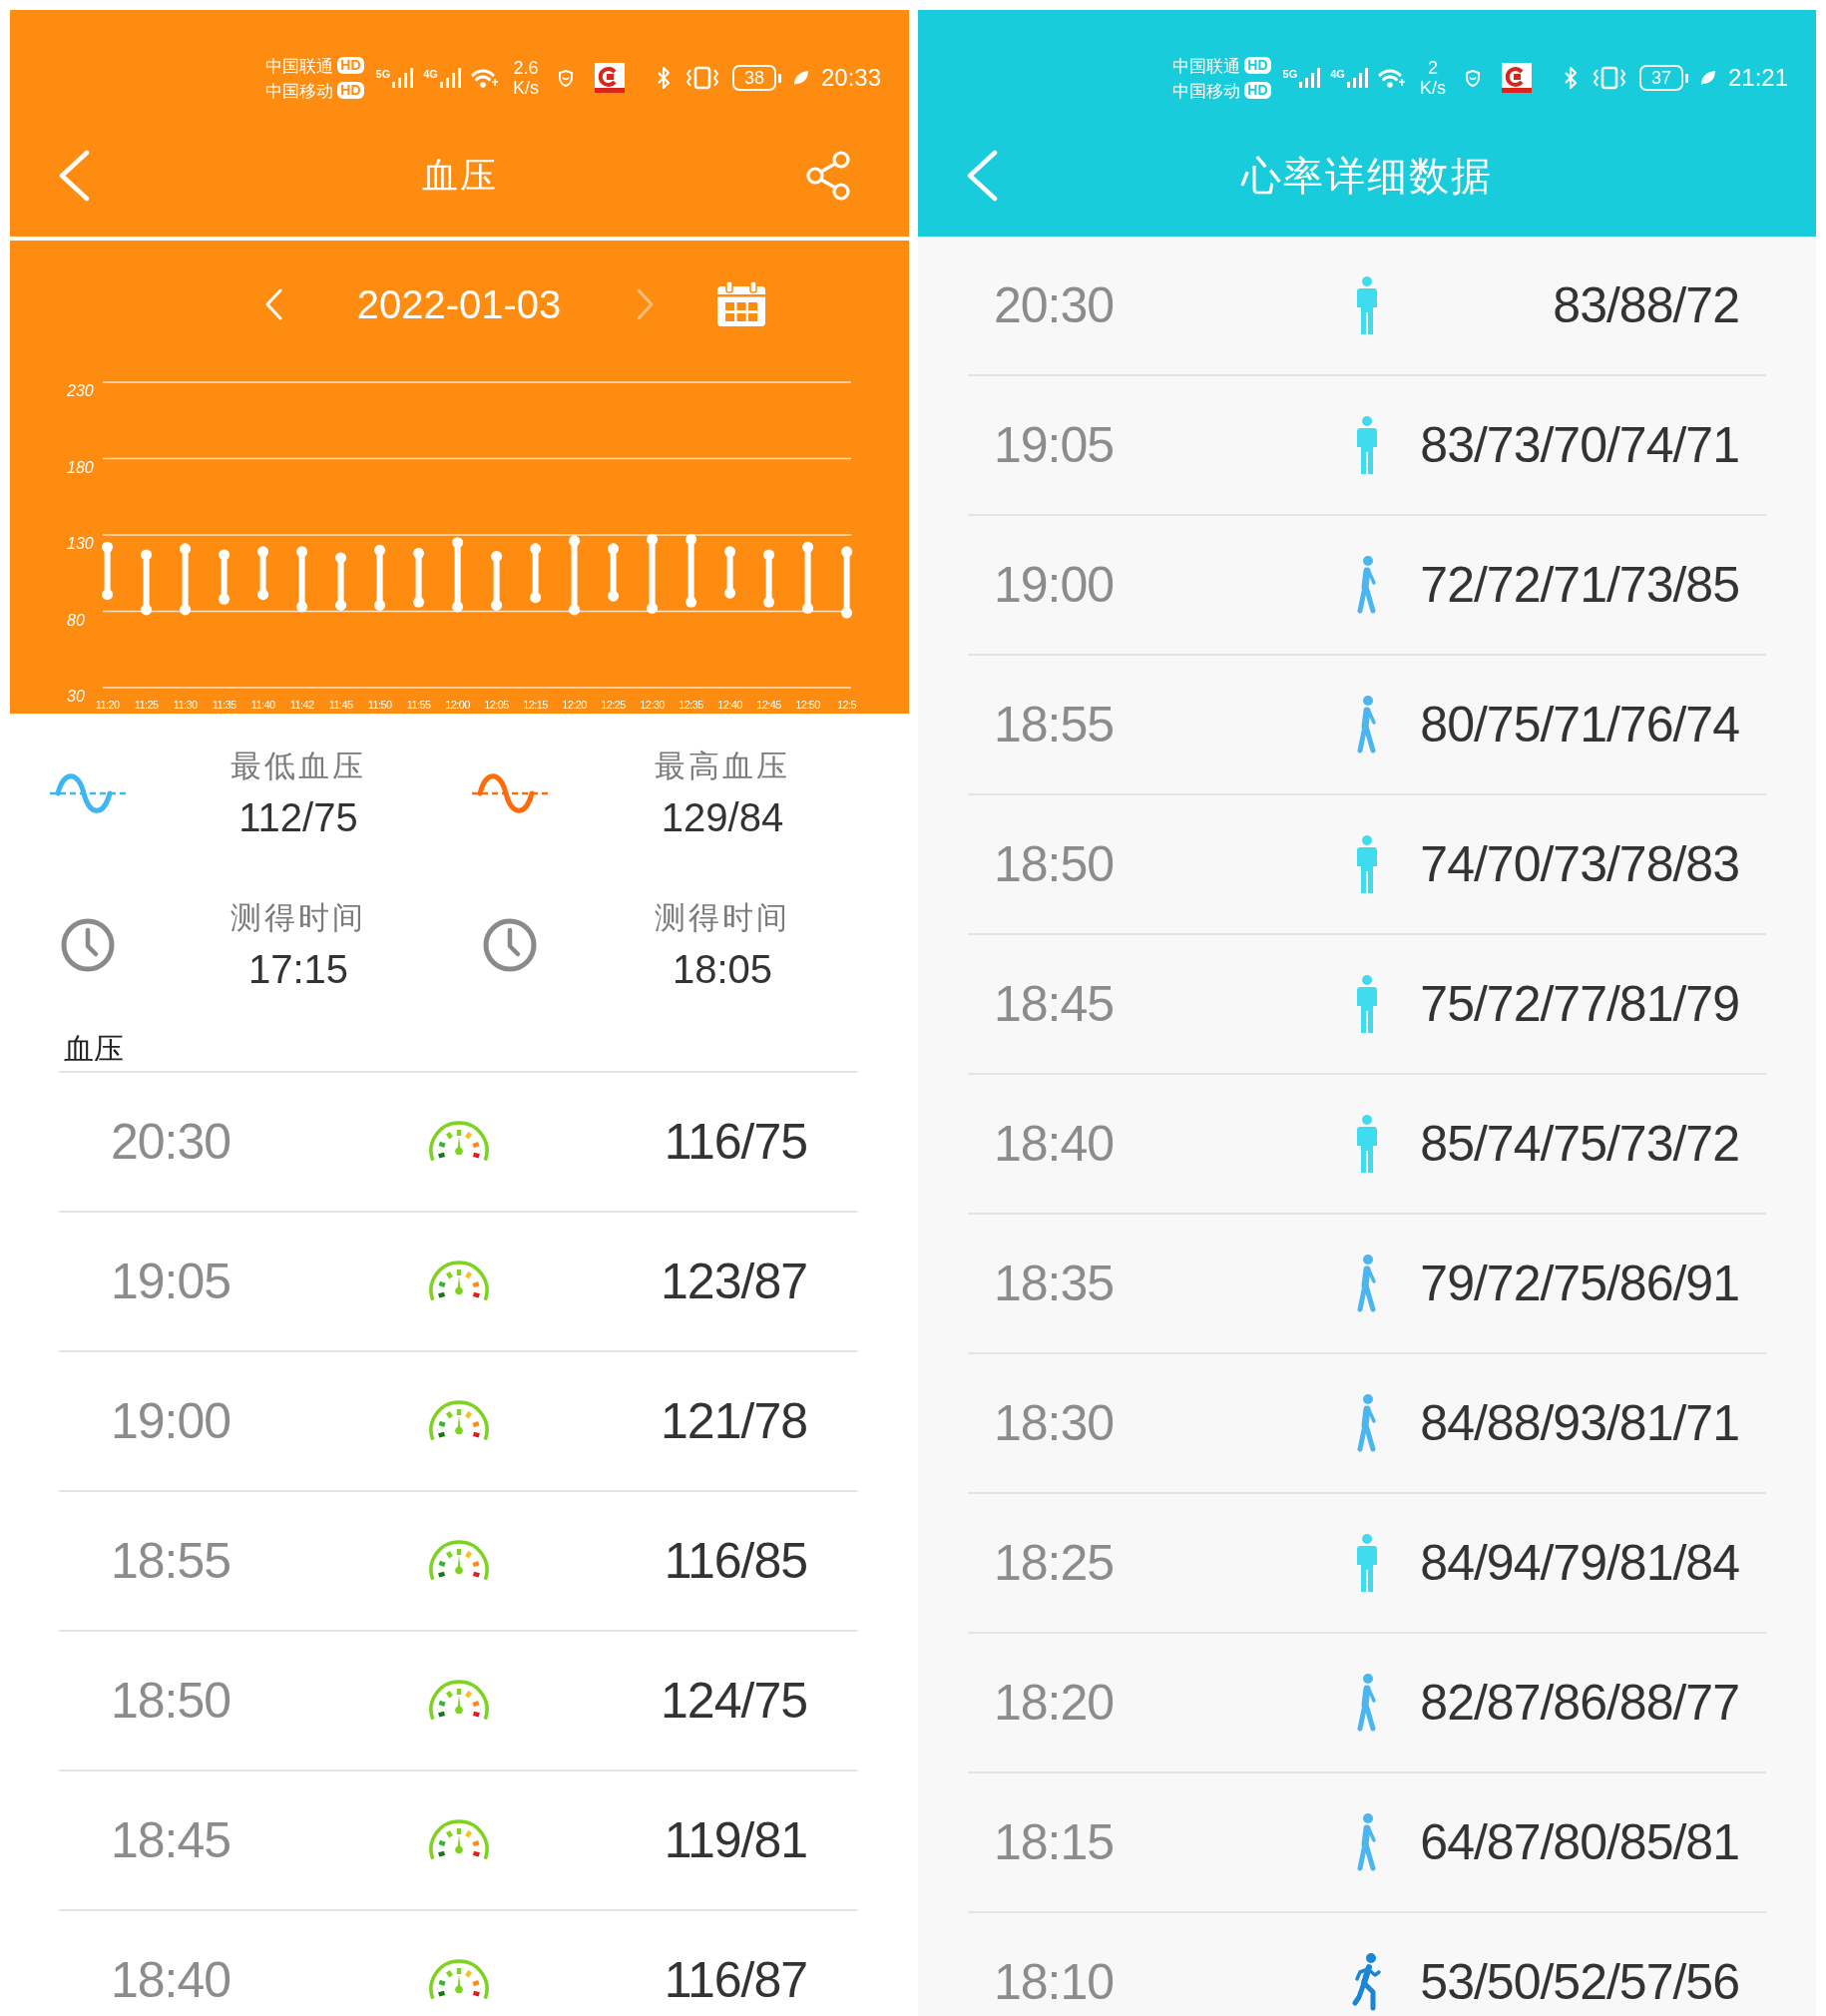 This screenshot has height=2016, width=1826. I want to click on y-axis-label: 230, so click(80, 390).